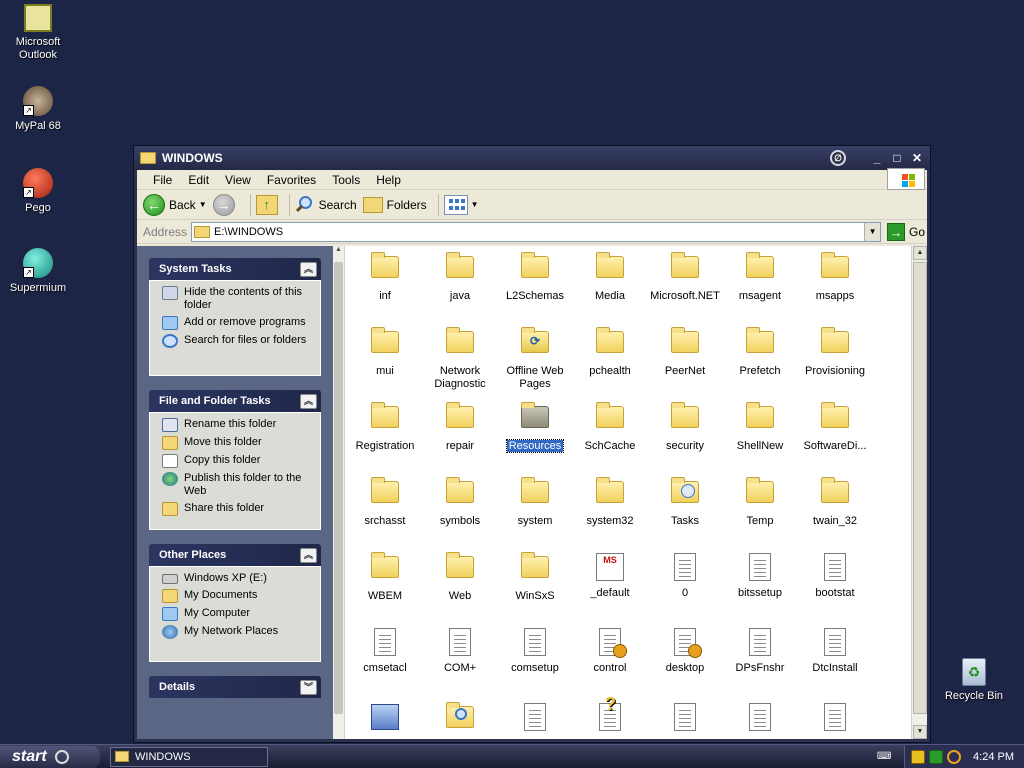  I want to click on close-button: ✕, so click(917, 158).